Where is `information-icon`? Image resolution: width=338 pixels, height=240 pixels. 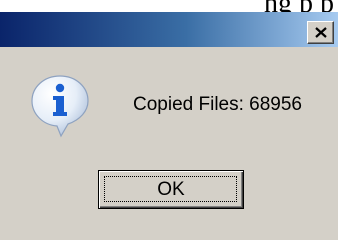 information-icon is located at coordinates (60, 106).